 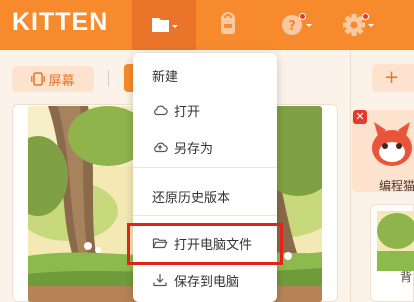 What do you see at coordinates (161, 147) in the screenshot?
I see `cloud-upload-icon` at bounding box center [161, 147].